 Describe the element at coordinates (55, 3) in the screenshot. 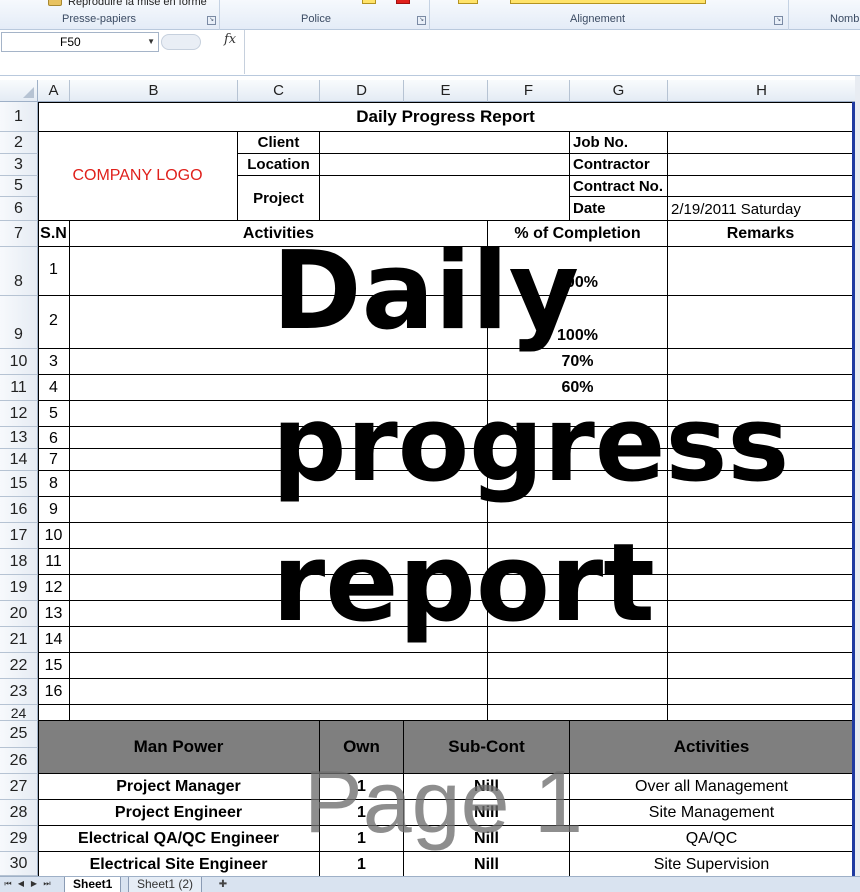

I see `format-painter-icon` at that location.